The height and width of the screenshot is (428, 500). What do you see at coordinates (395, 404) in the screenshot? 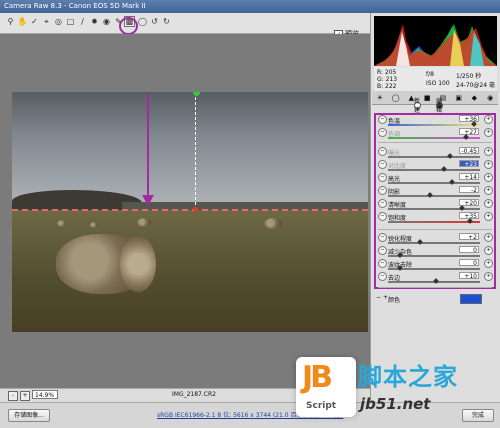
I see `watermark-url: jb51.net` at bounding box center [395, 404].